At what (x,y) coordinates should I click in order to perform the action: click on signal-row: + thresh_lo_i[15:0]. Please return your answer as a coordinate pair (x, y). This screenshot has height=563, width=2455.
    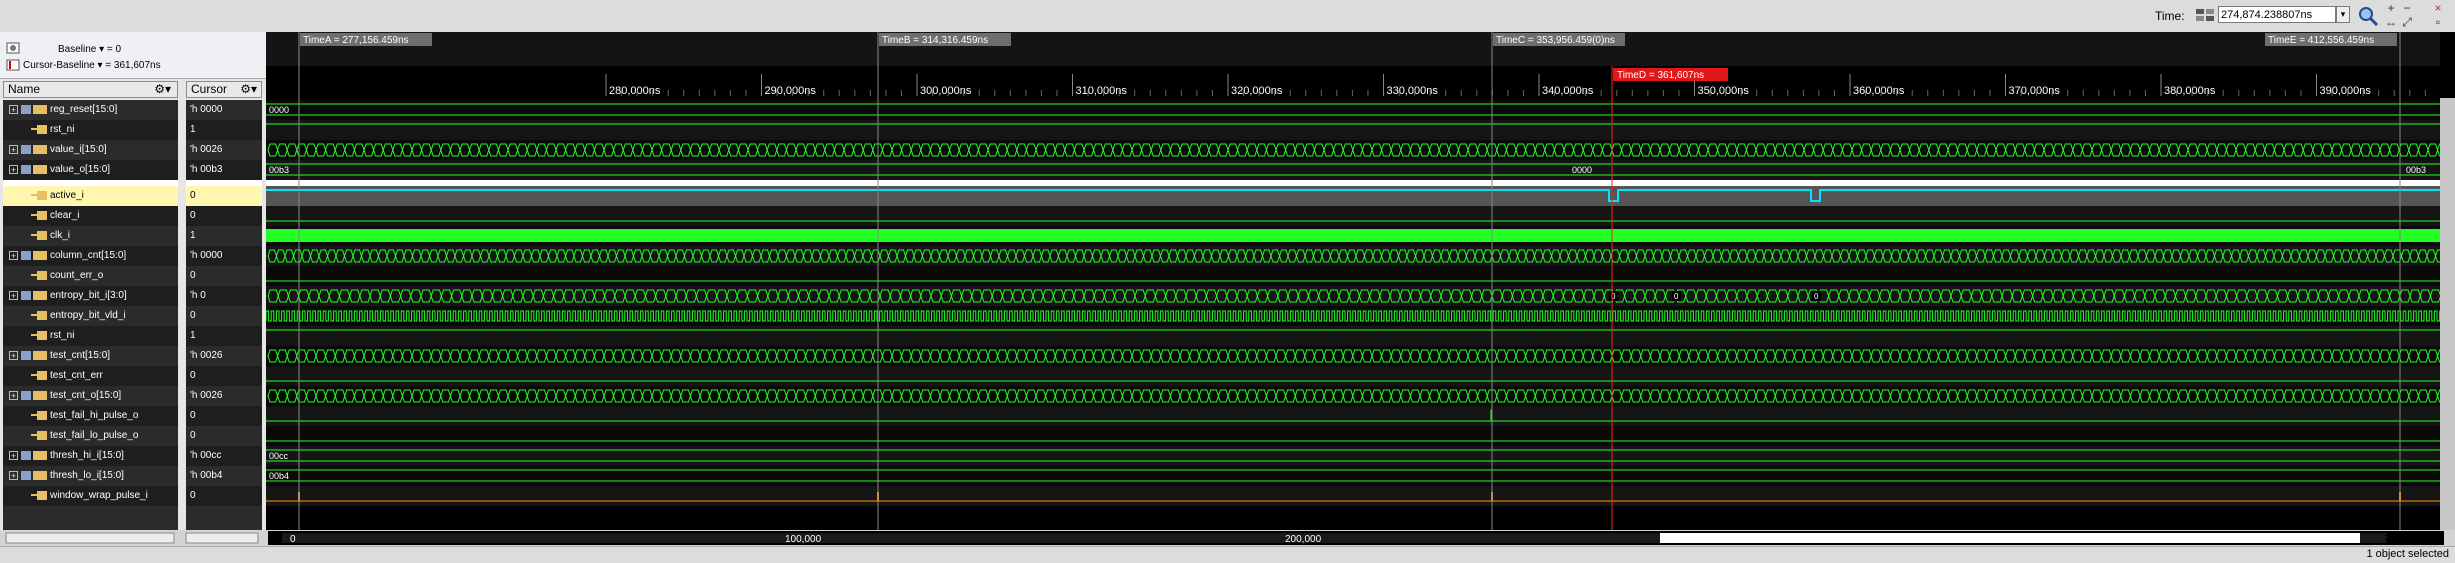
    Looking at the image, I should click on (90, 476).